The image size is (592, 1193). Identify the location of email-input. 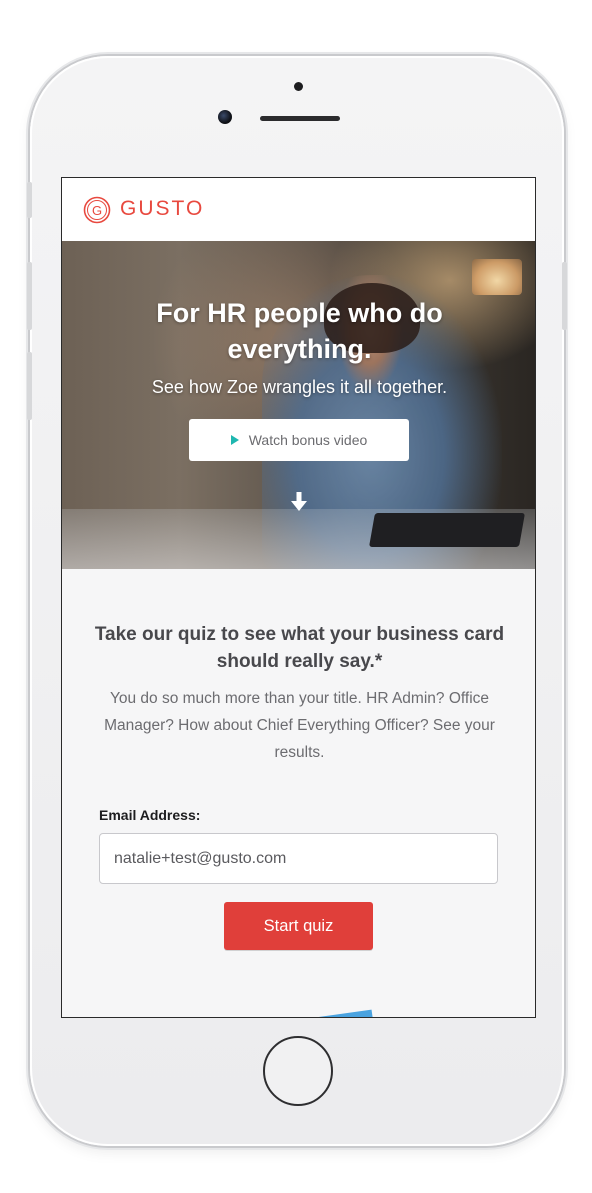
(298, 858).